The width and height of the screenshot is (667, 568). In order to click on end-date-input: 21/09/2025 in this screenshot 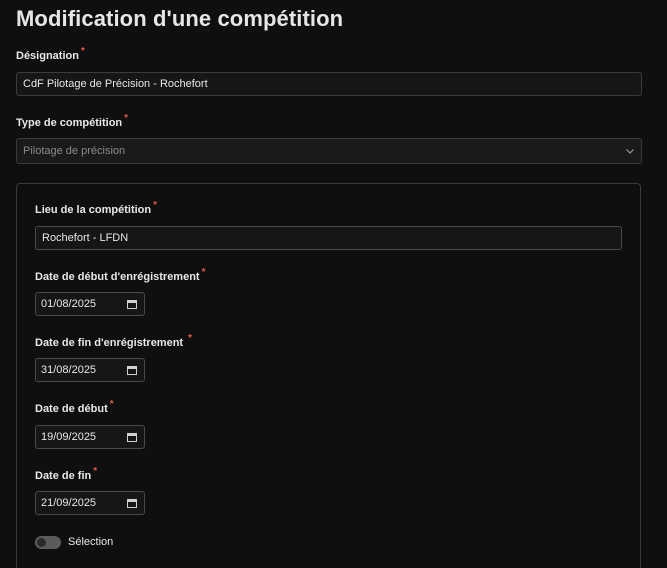, I will do `click(90, 503)`.